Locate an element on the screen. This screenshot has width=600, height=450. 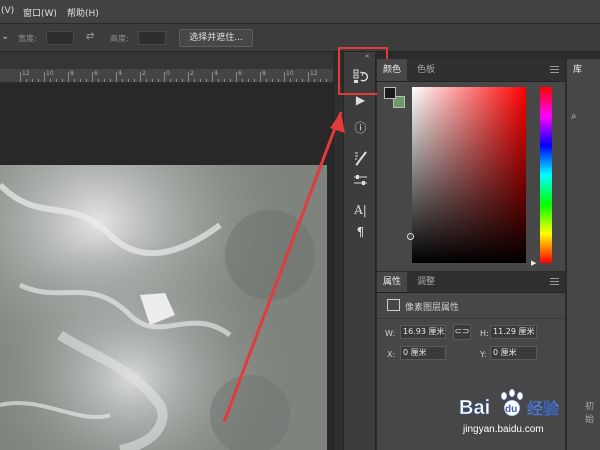
height-input: 11.29 厘米 is located at coordinates (513, 332).